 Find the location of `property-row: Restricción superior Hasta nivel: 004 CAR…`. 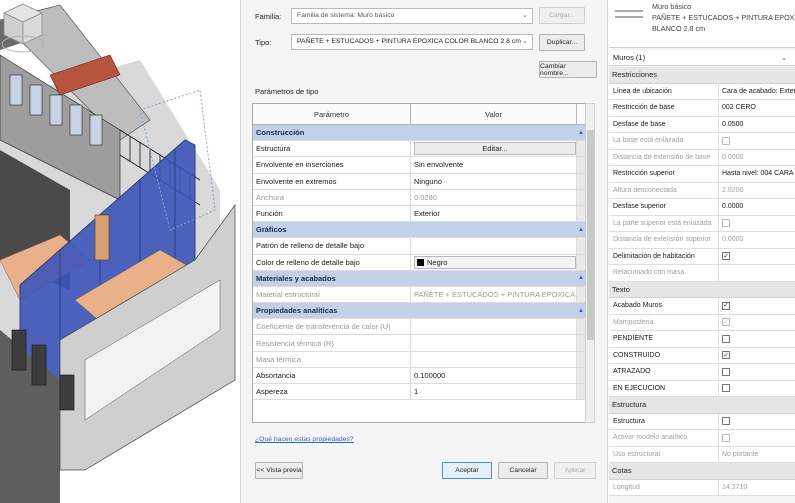

property-row: Restricción superior Hasta nivel: 004 CAR… is located at coordinates (702, 174).